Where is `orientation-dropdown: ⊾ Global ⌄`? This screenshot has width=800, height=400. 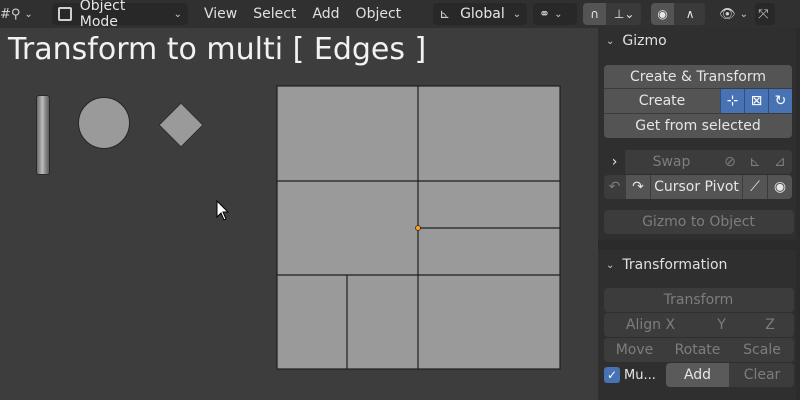 orientation-dropdown: ⊾ Global ⌄ is located at coordinates (480, 14).